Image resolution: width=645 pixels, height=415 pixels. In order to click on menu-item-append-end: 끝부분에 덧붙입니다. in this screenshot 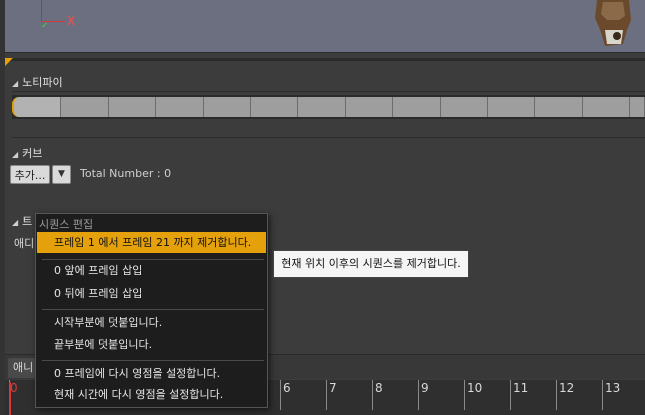, I will do `click(151, 344)`.